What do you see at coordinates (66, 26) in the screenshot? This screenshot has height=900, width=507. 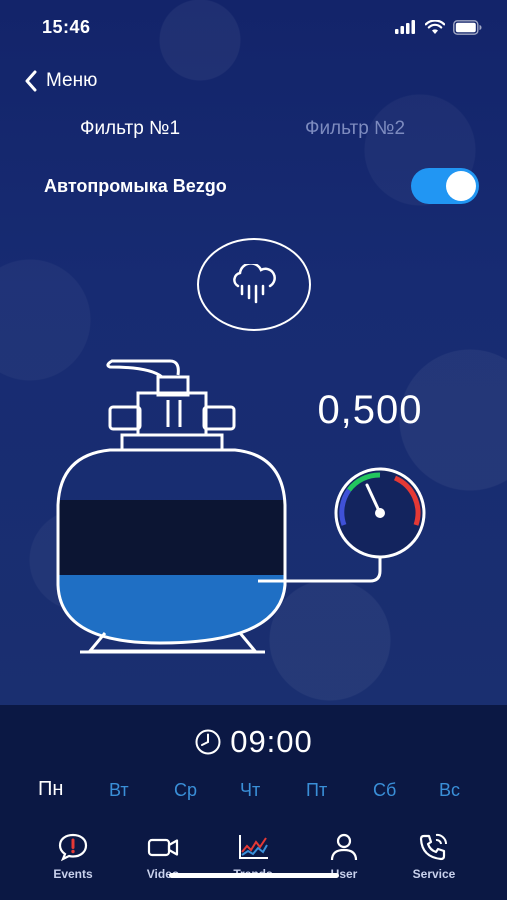 I see `status-time: 15:46` at bounding box center [66, 26].